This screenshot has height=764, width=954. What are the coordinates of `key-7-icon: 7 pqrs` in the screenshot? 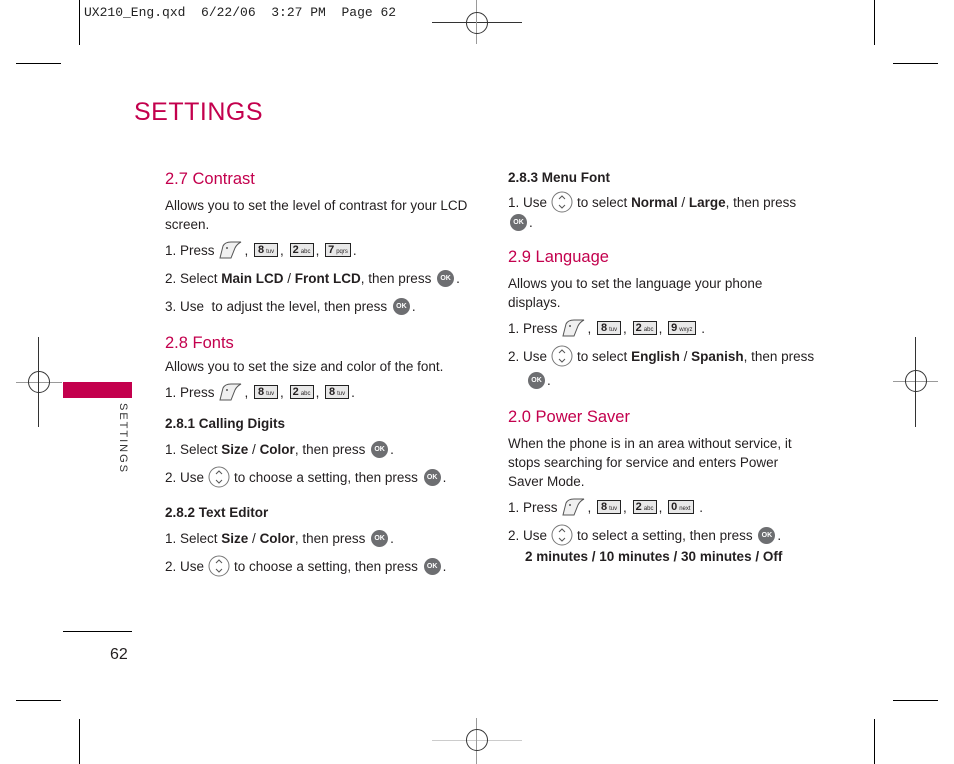 It's located at (338, 250).